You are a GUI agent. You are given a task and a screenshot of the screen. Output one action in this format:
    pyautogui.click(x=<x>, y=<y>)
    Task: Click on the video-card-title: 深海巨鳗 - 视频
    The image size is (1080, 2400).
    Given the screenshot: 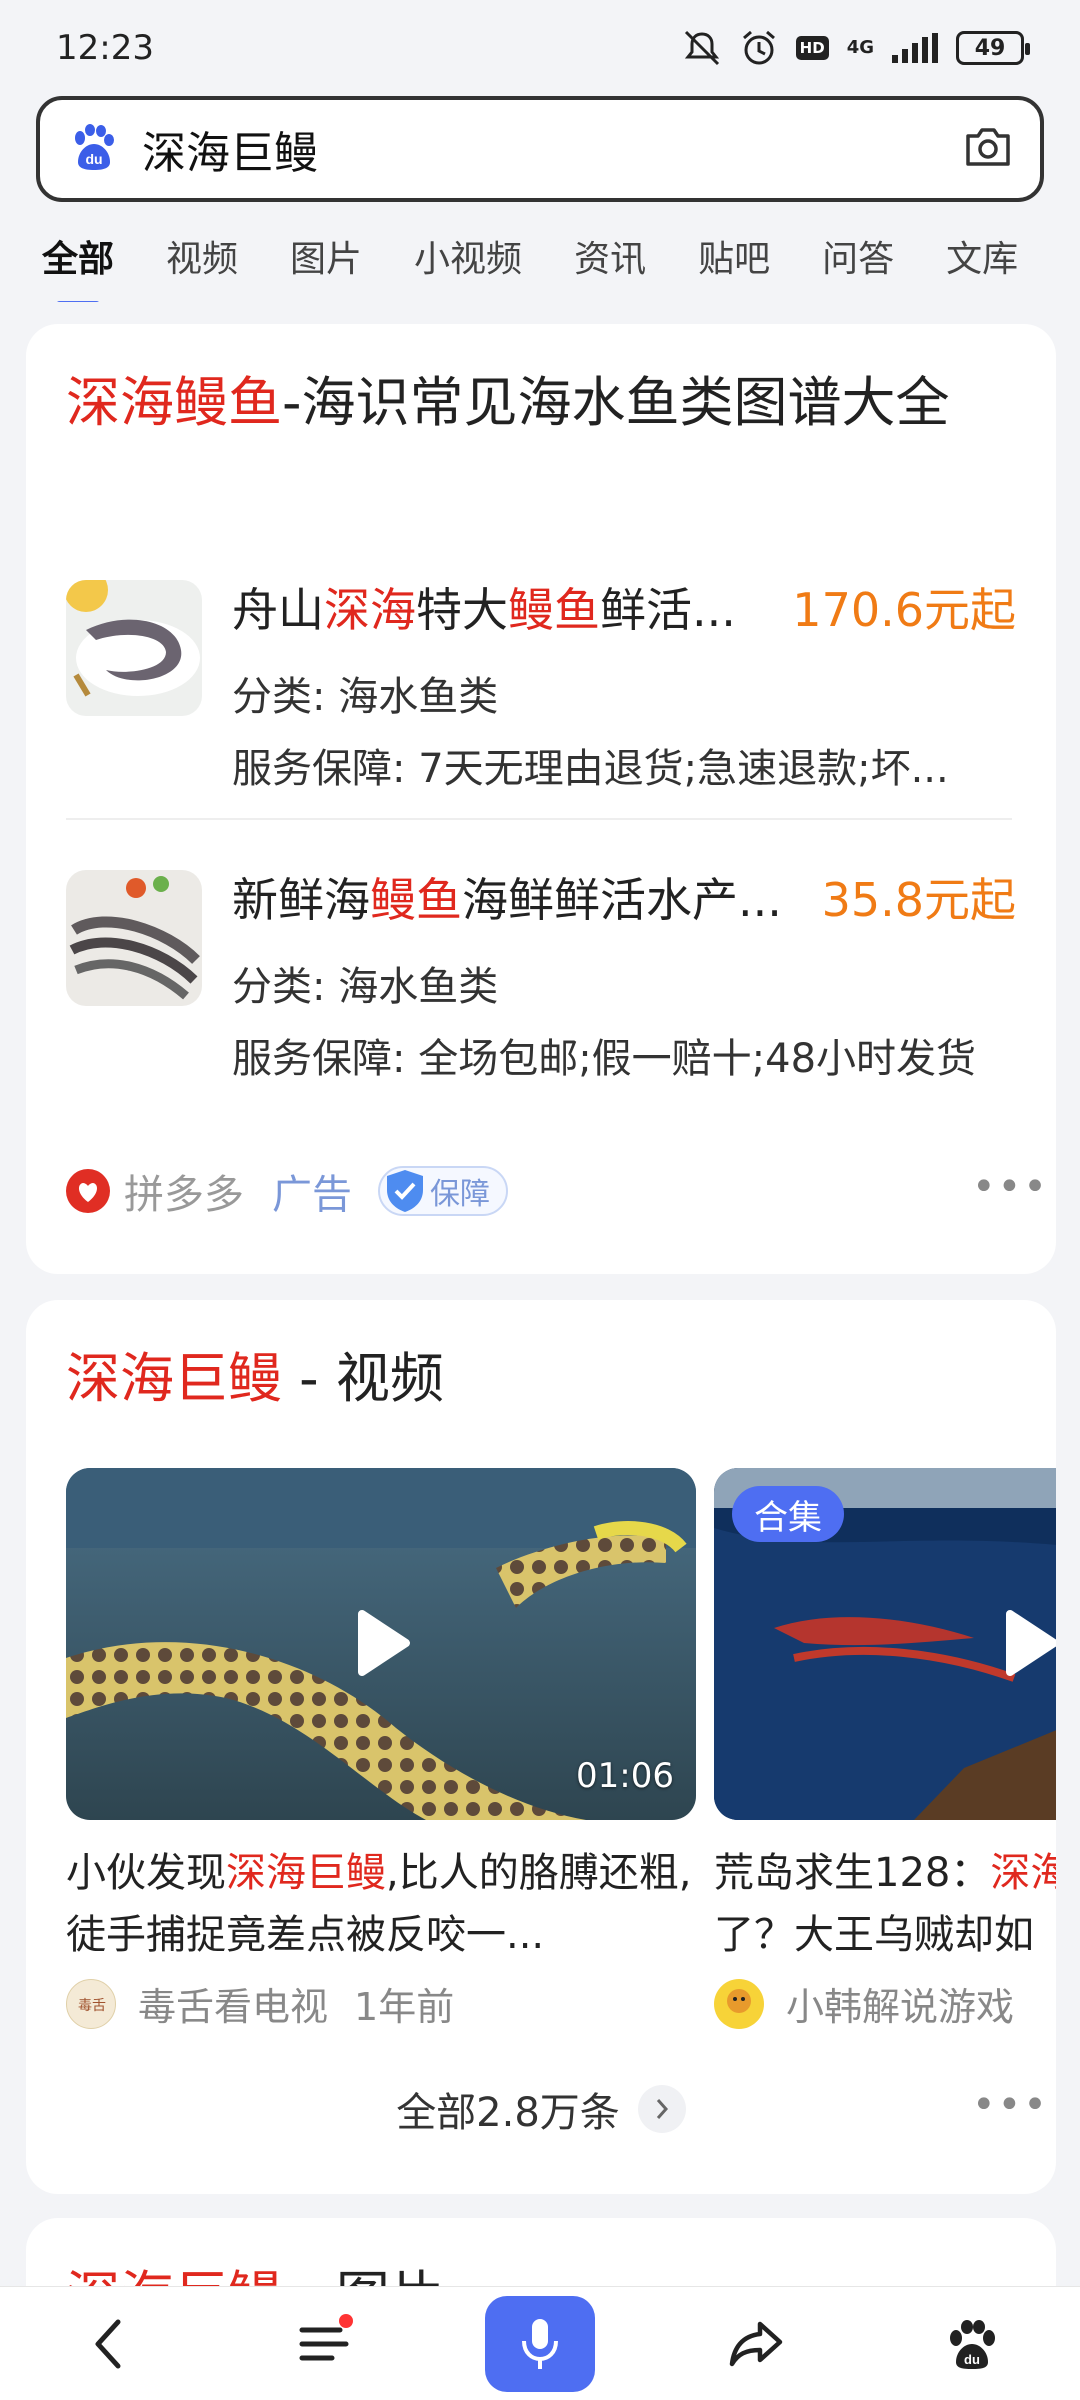 What is the action you would take?
    pyautogui.click(x=255, y=1379)
    